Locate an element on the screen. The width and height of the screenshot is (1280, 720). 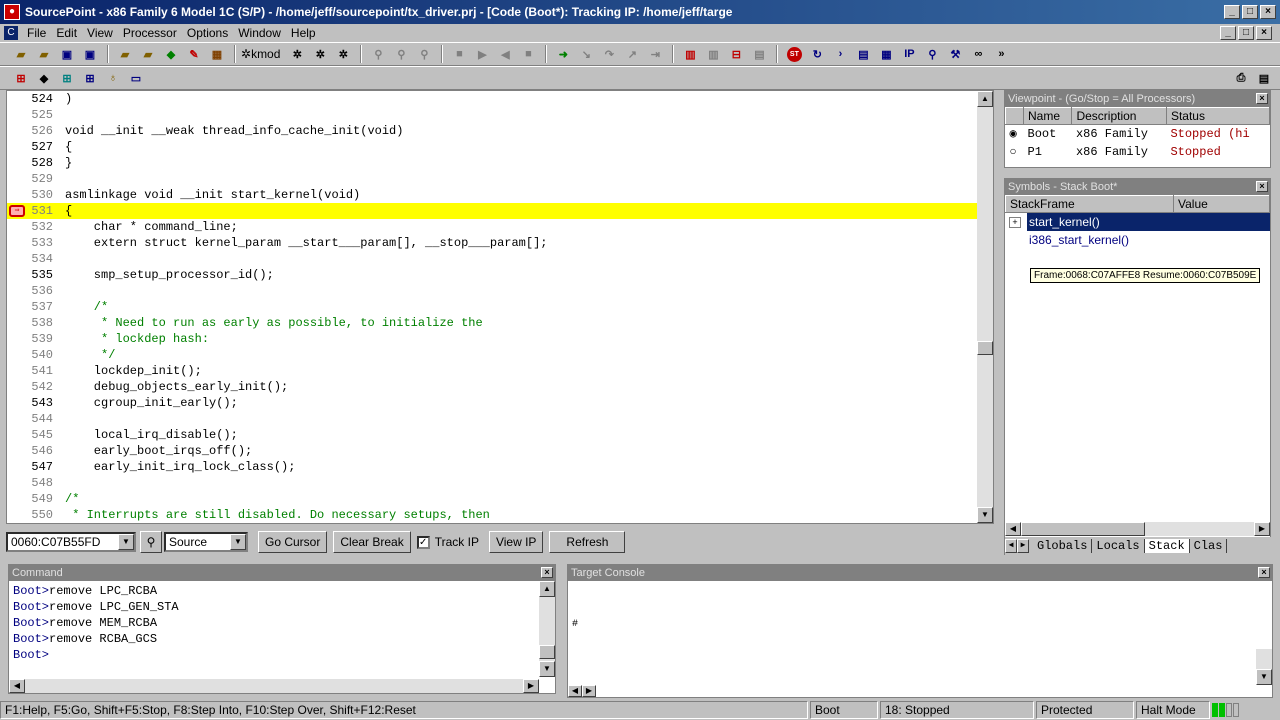
ip-button: IP is located at coordinates (909, 54).